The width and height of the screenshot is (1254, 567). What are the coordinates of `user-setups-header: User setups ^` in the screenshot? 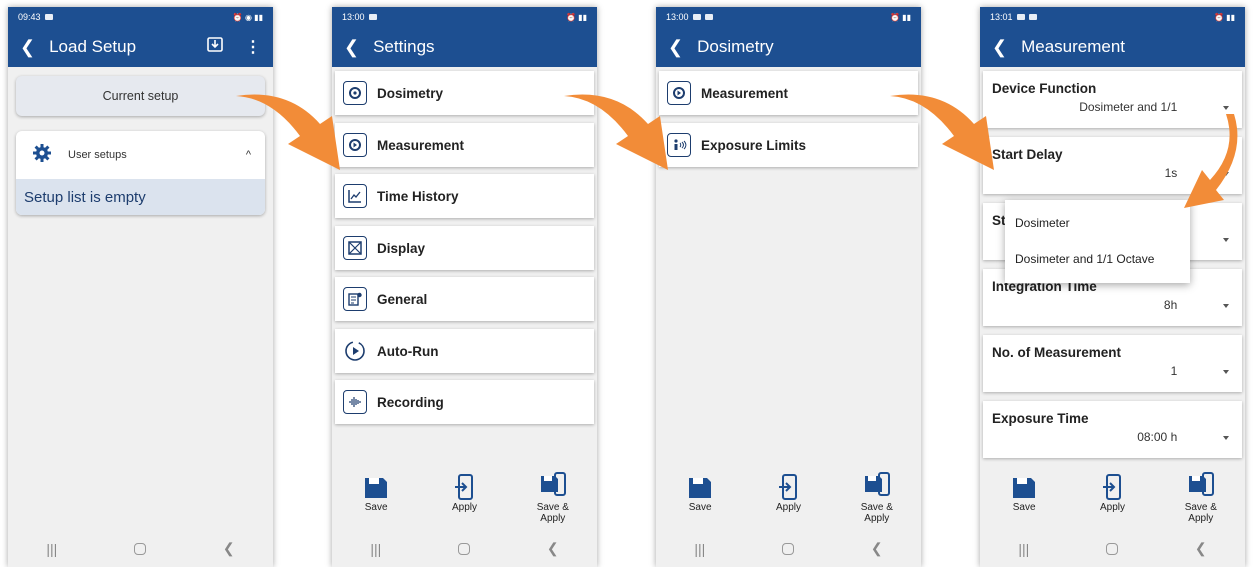 It's located at (140, 155).